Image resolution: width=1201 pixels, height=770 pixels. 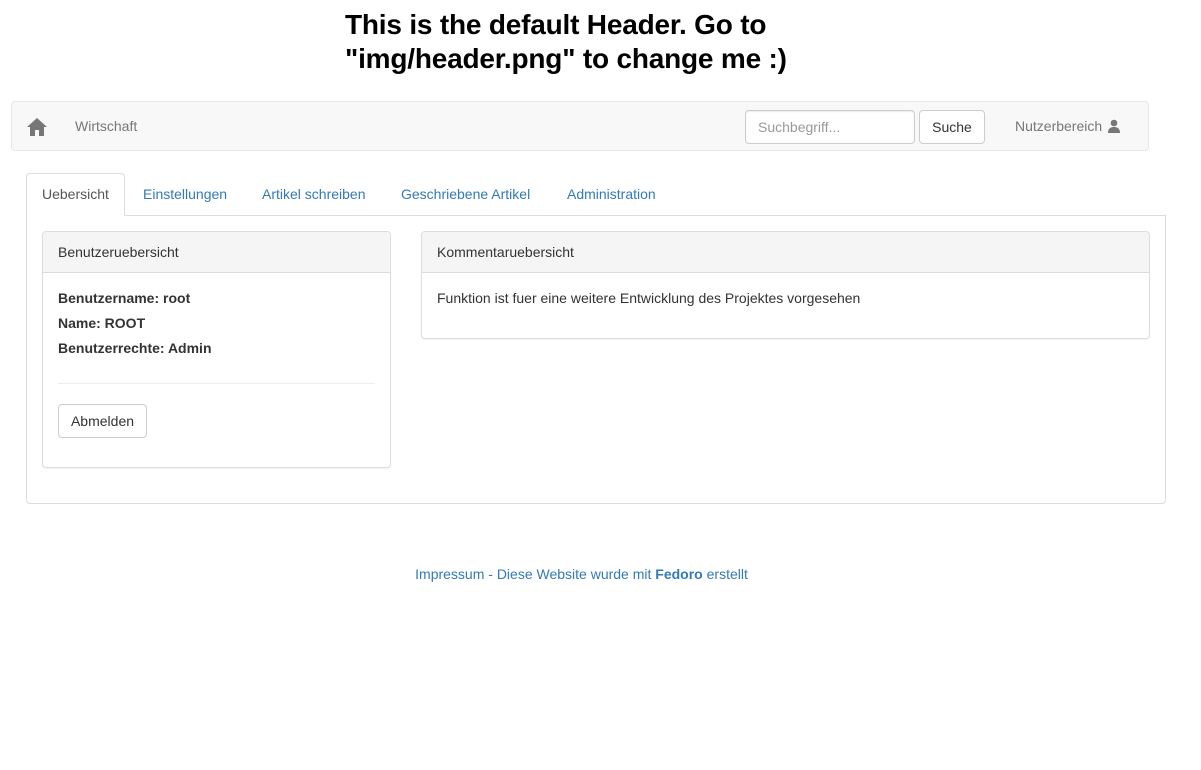 What do you see at coordinates (725, 574) in the screenshot?
I see `footer-text-end: erstellt` at bounding box center [725, 574].